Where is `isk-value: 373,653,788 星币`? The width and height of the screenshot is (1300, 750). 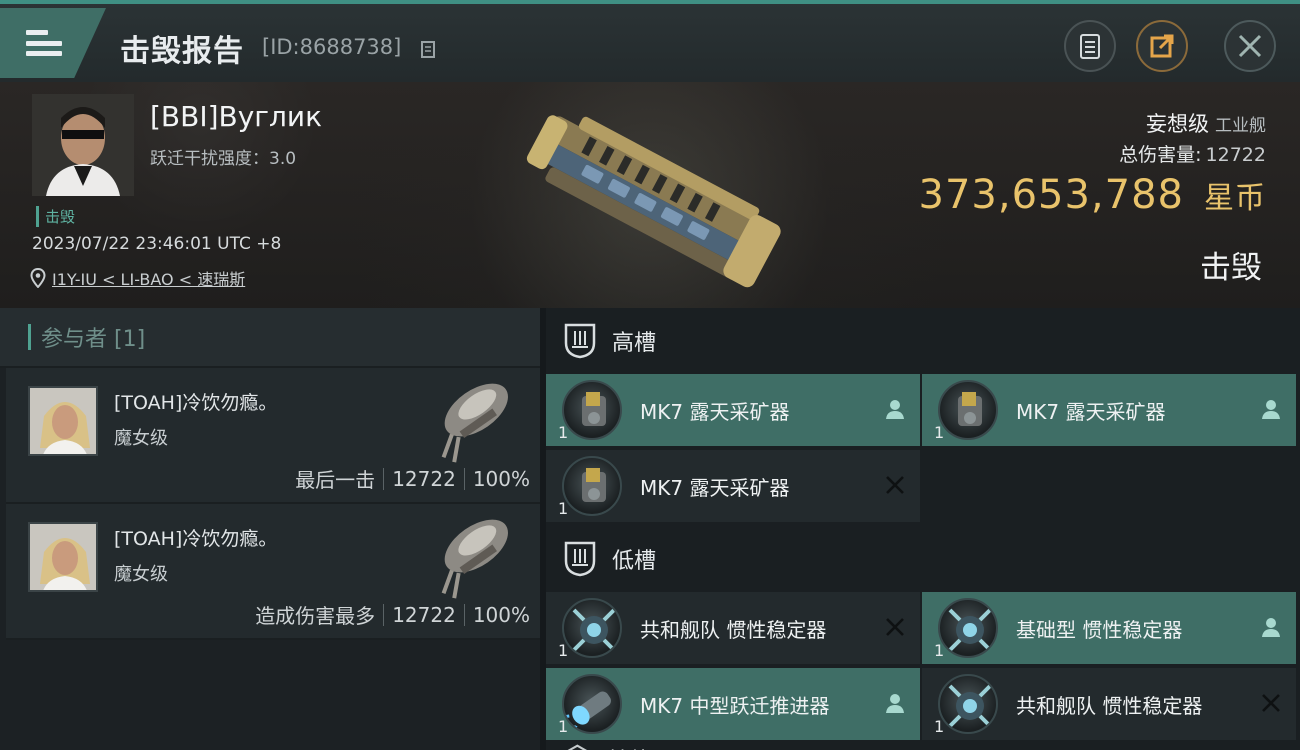
isk-value: 373,653,788 星币 is located at coordinates (1092, 195).